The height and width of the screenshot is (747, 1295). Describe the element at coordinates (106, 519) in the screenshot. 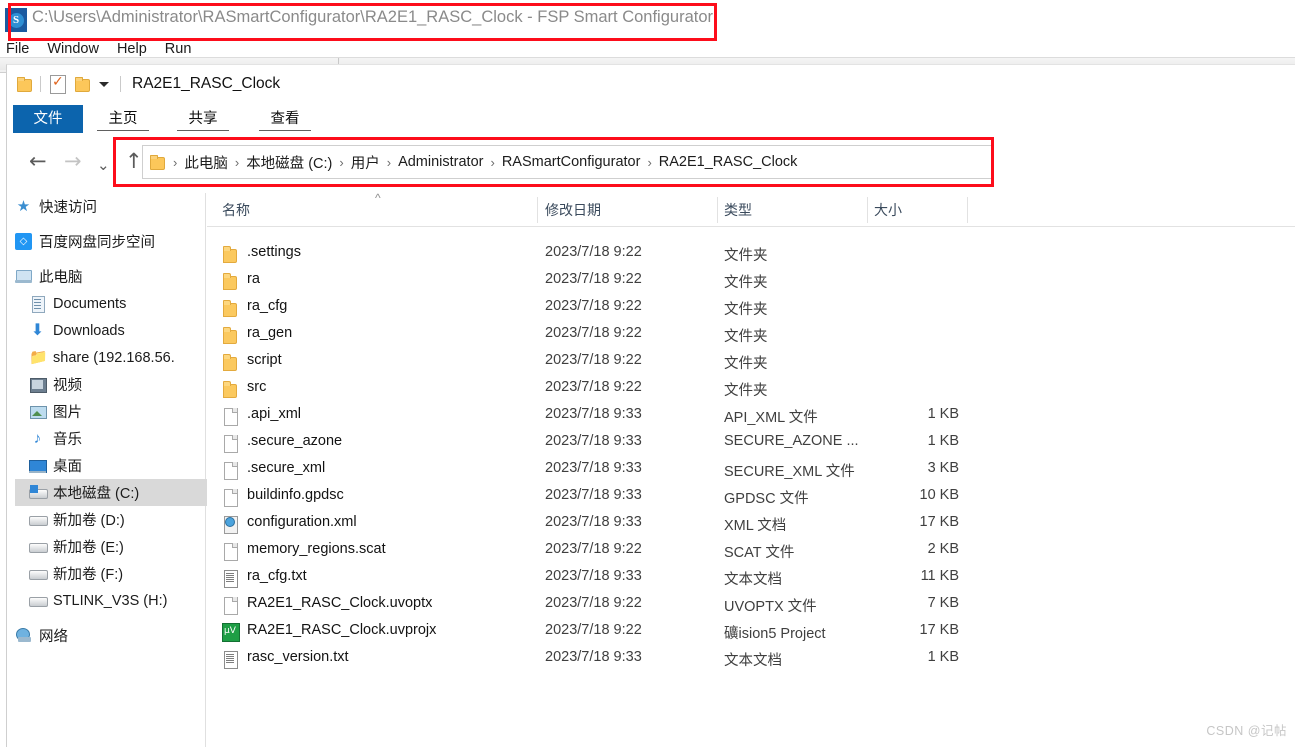

I see `sidebar-item: 新加卷 (D:)` at that location.